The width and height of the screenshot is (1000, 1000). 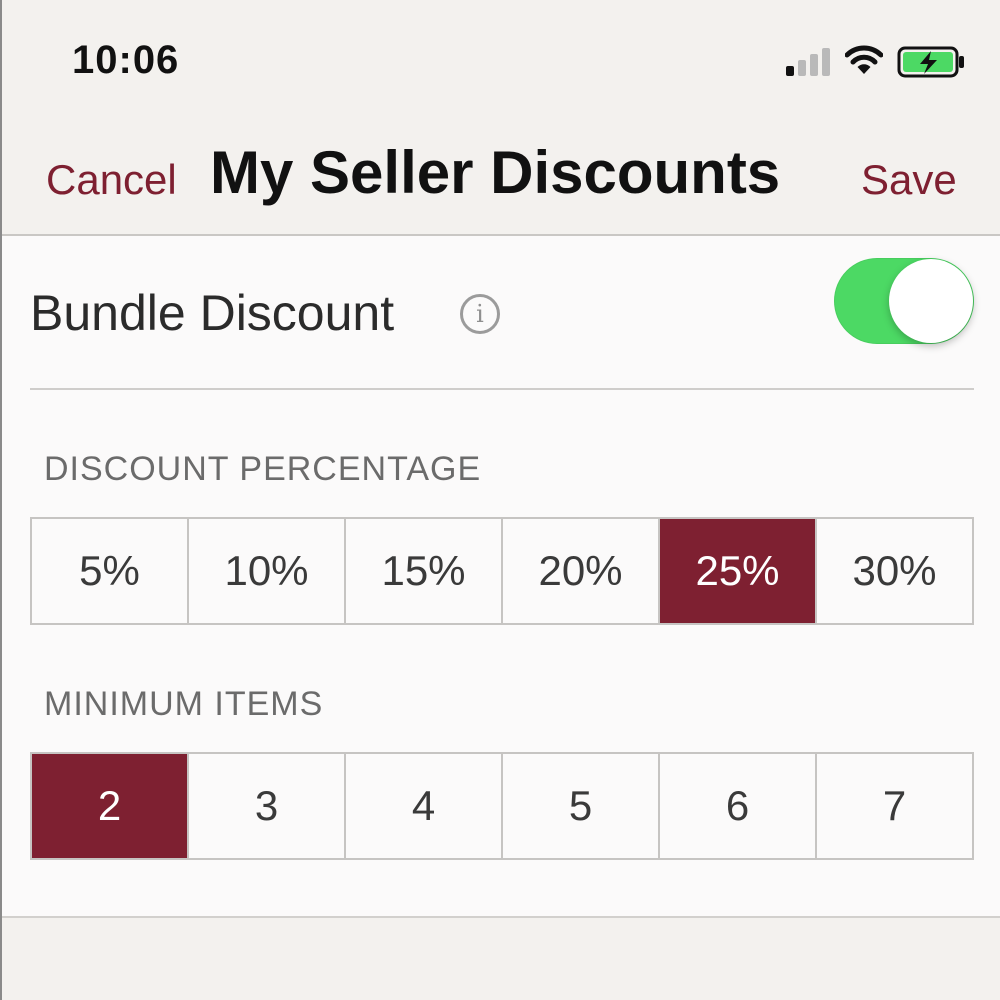 I want to click on discount-option-25: 25%, so click(x=738, y=571).